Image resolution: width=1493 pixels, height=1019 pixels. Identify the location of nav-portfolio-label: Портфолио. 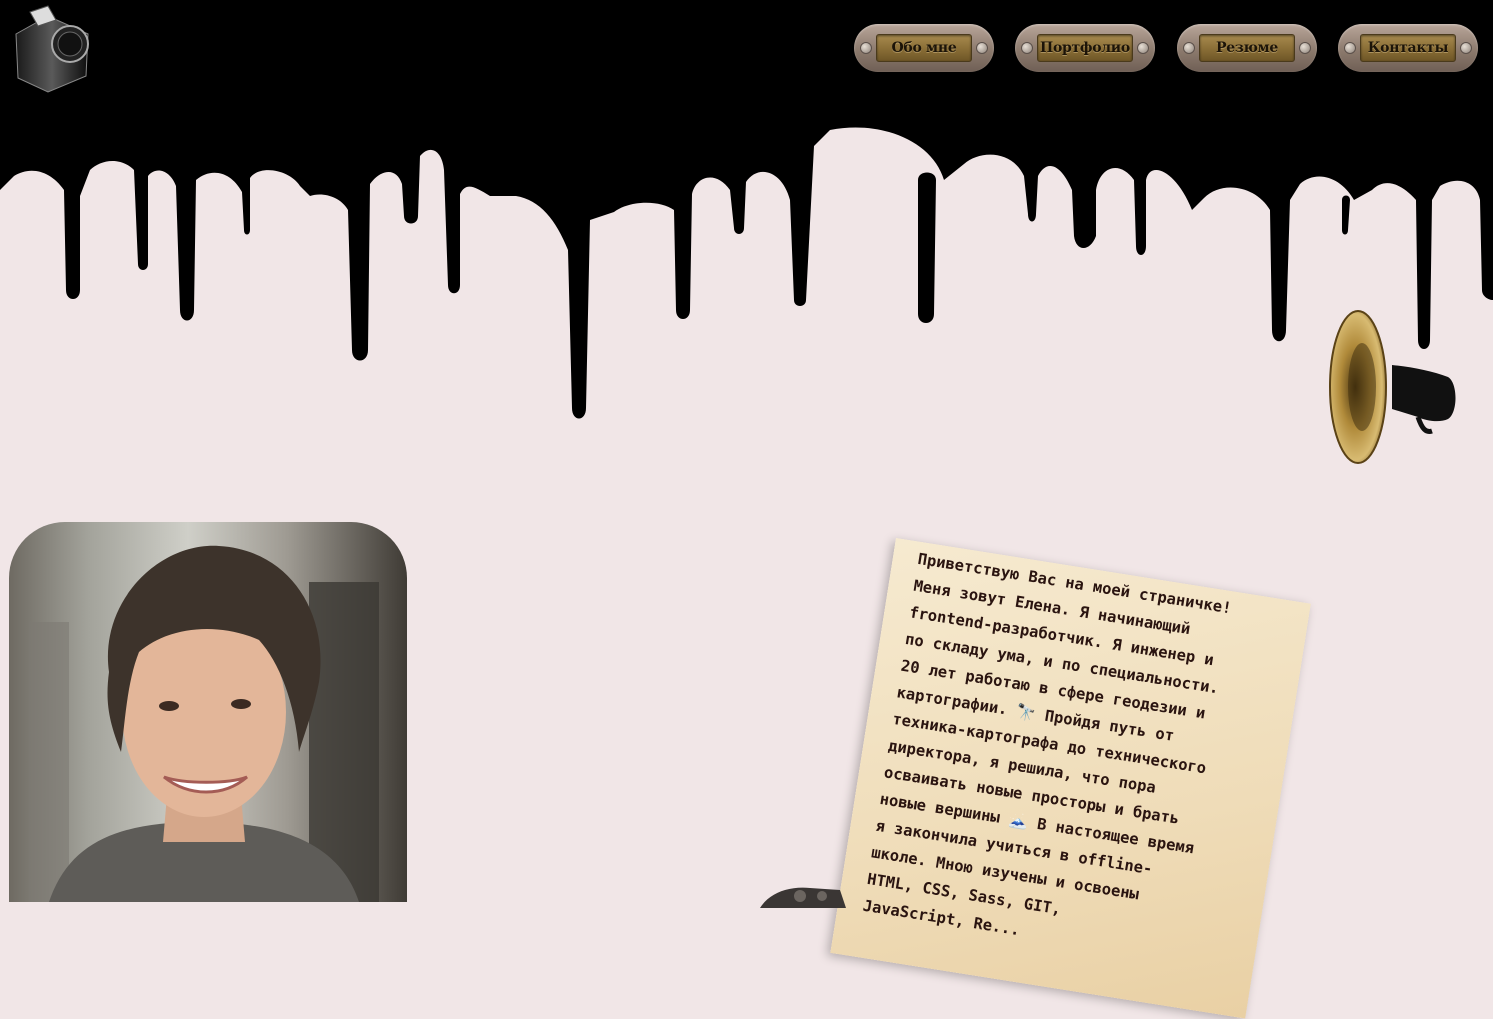
(1085, 48).